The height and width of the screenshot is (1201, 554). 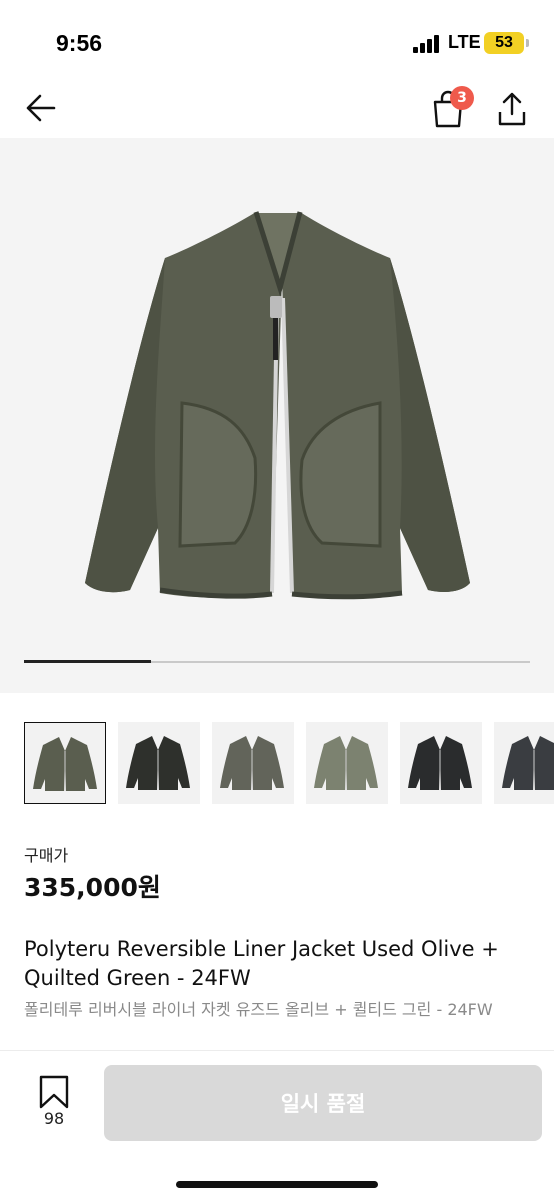 I want to click on bottom-action-bar: 98 일시 품절, so click(x=277, y=1125).